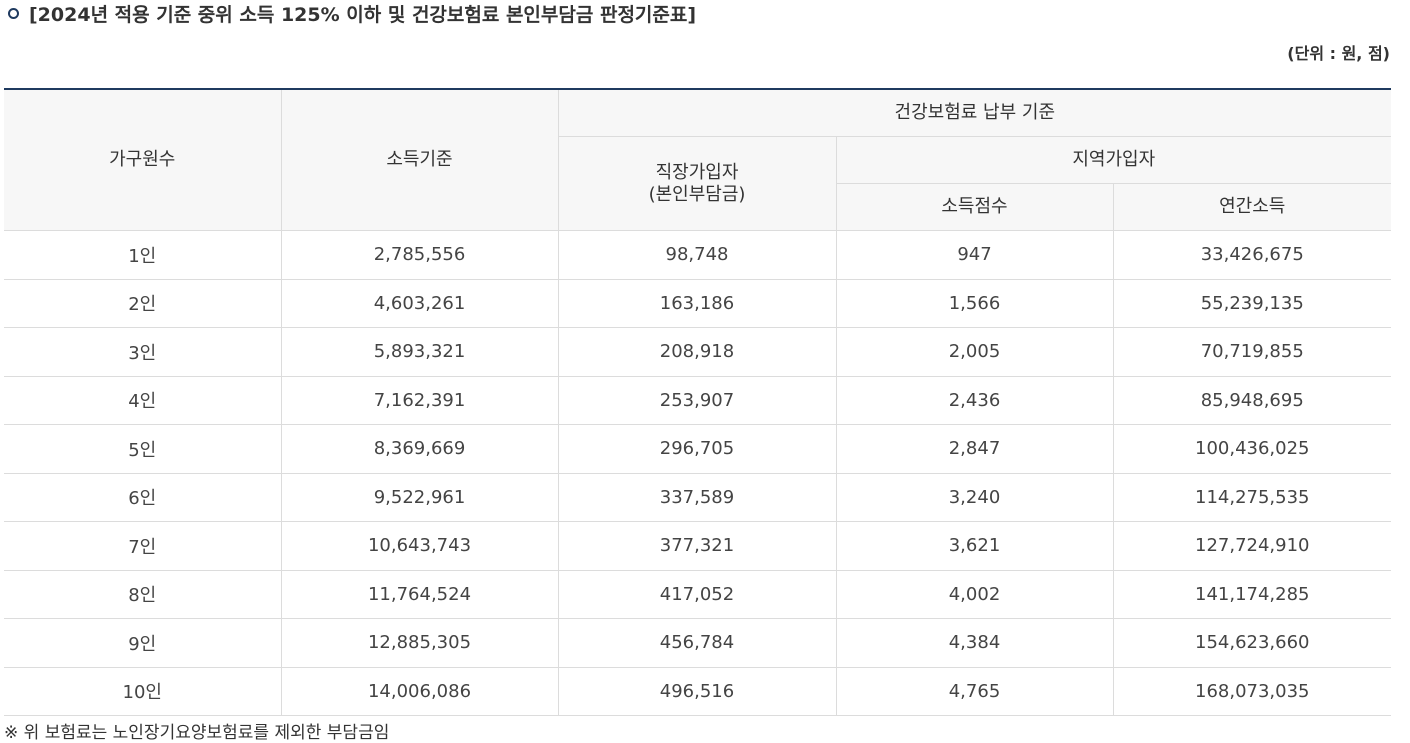 Image resolution: width=1410 pixels, height=743 pixels. Describe the element at coordinates (419, 691) in the screenshot. I see `cell-income: 14,006,086` at that location.